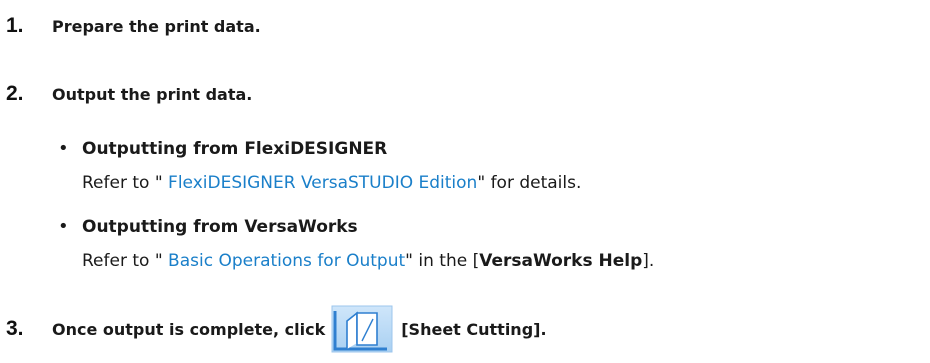  What do you see at coordinates (189, 329) in the screenshot?
I see `step-text: Once output is complete, click` at bounding box center [189, 329].